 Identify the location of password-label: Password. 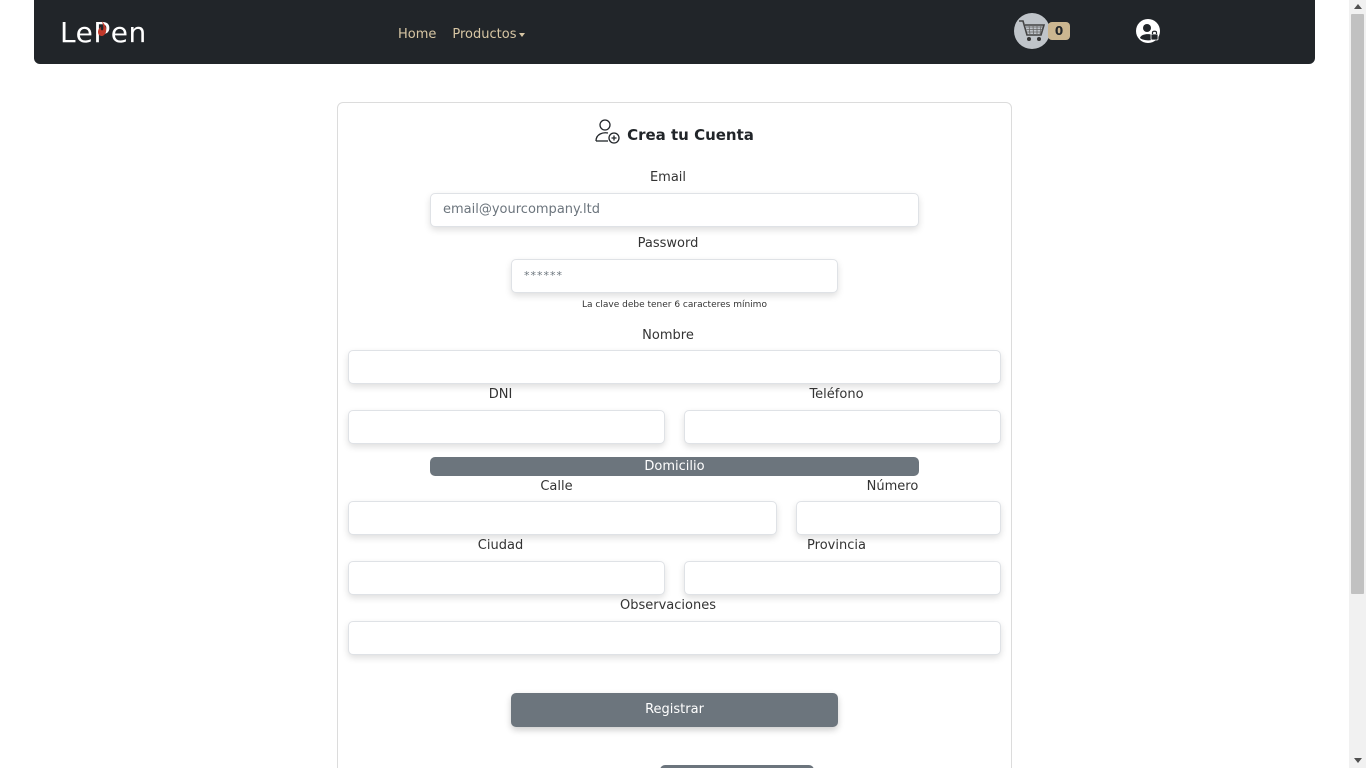
(668, 243).